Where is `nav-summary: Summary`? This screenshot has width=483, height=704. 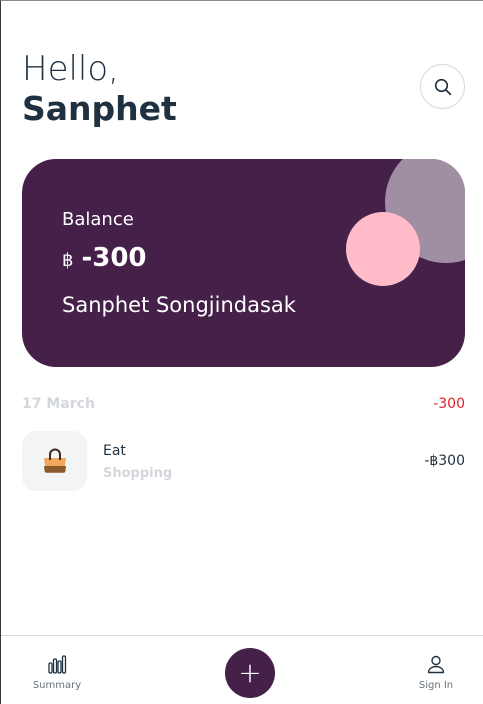
nav-summary: Summary is located at coordinates (57, 672).